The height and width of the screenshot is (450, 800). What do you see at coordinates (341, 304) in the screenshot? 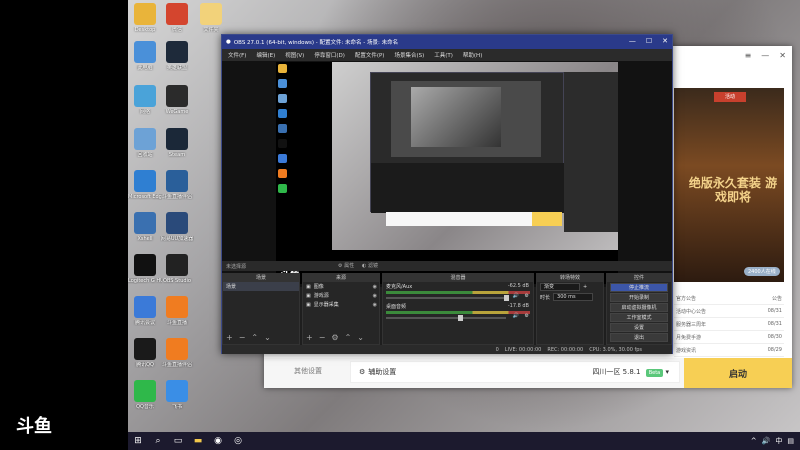
I see `source-item: ▣ 显示器采集 ◉` at bounding box center [341, 304].